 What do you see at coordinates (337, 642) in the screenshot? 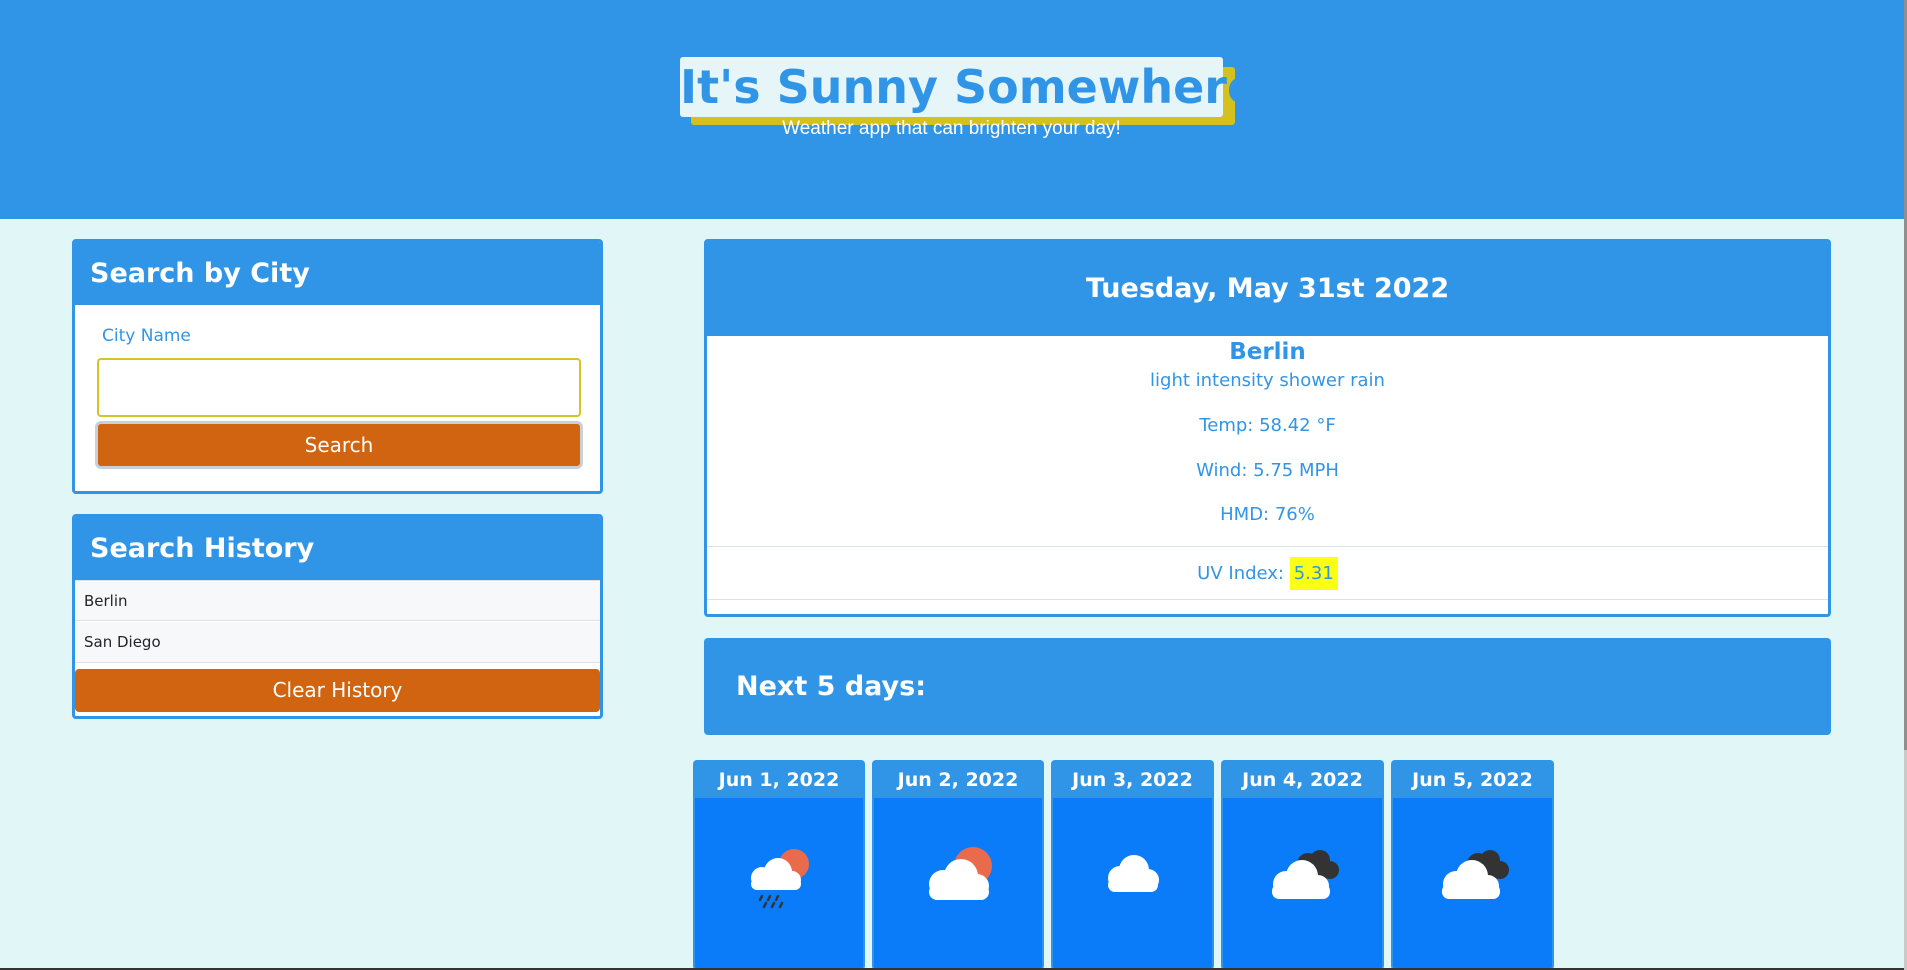
I see `history-item-san-diego: San Diego` at bounding box center [337, 642].